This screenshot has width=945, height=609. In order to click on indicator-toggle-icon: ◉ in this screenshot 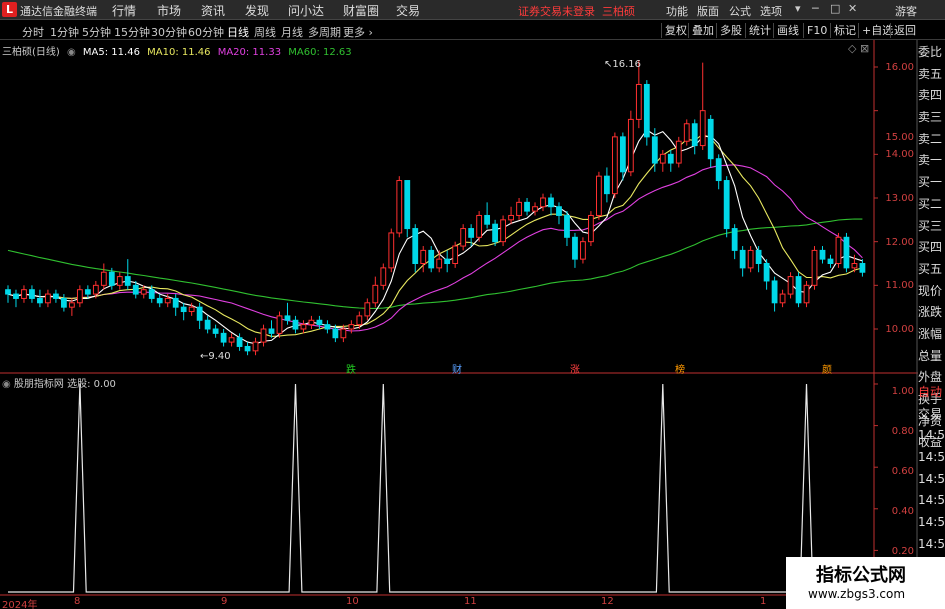, I will do `click(6, 384)`.